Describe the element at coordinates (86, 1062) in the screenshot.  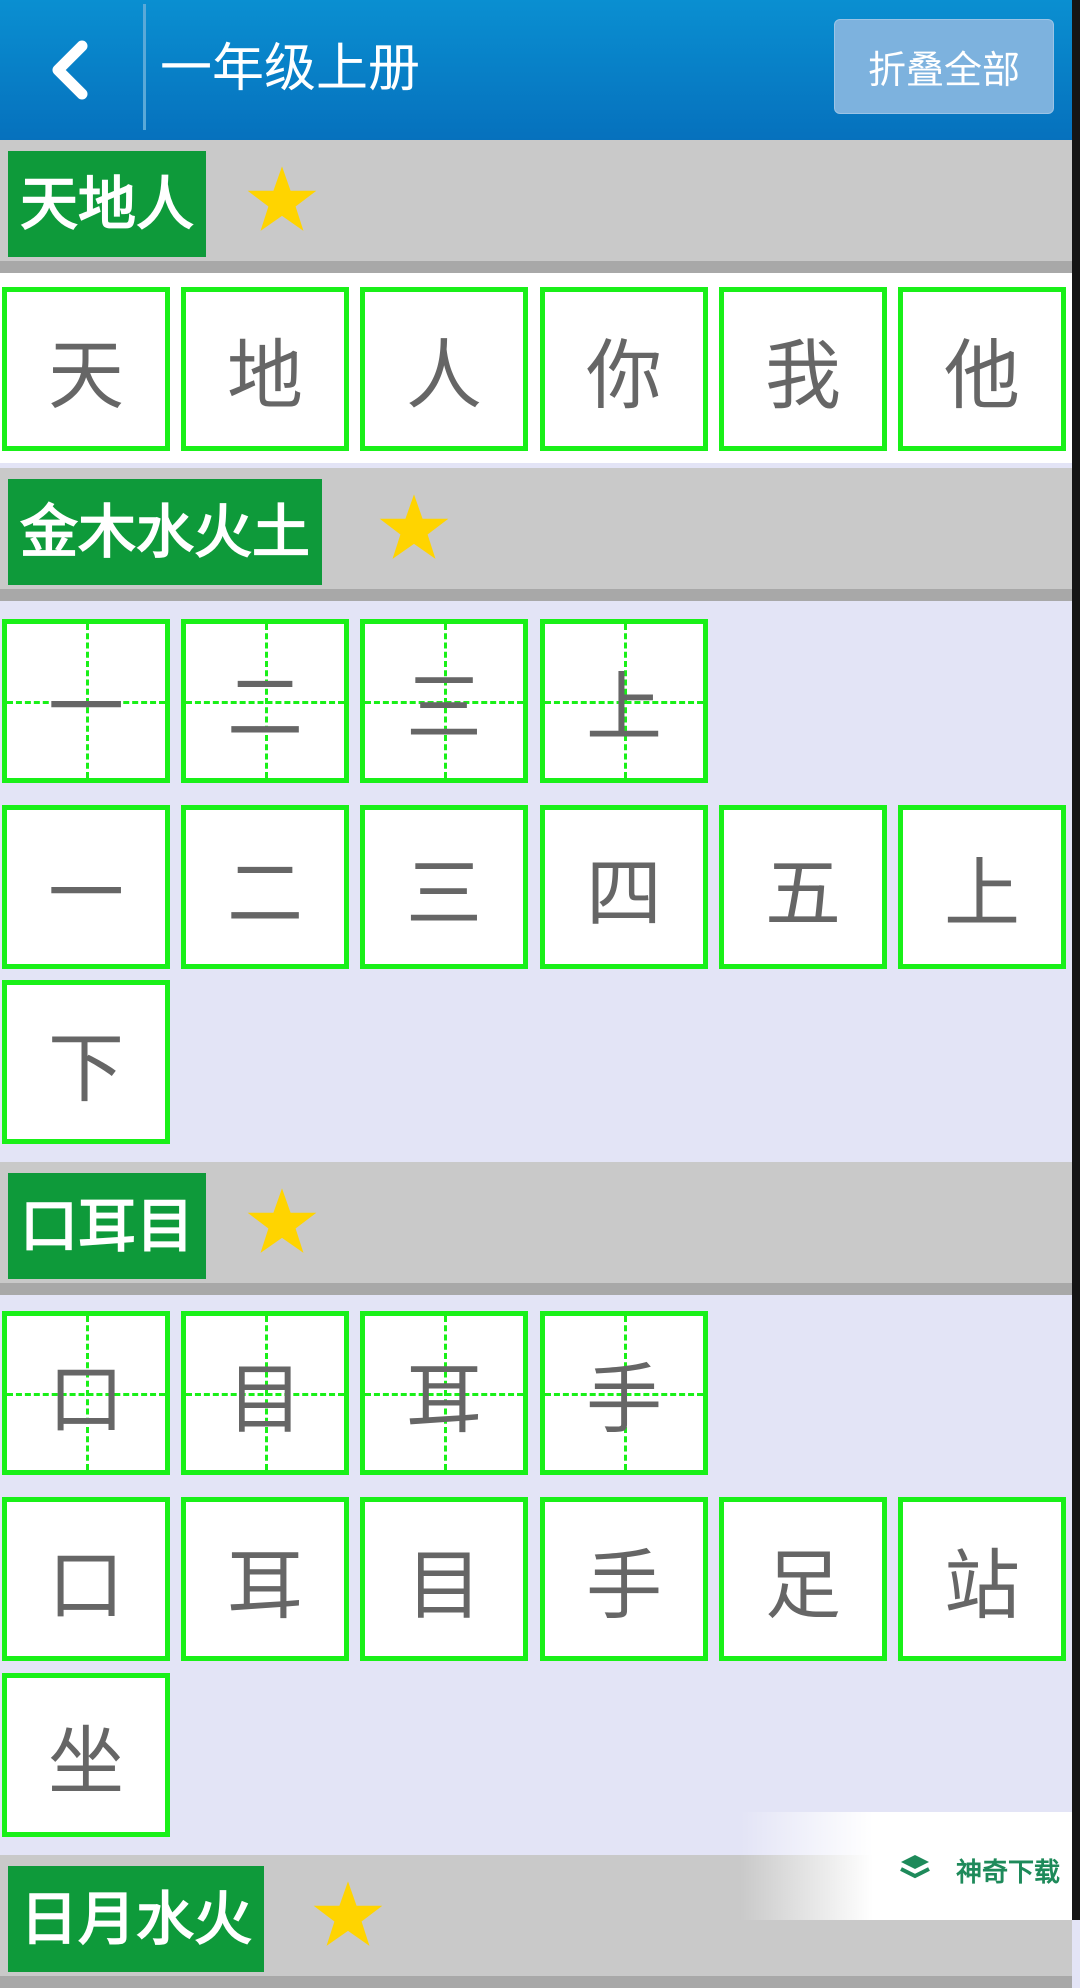
I see `char-cell: 下` at that location.